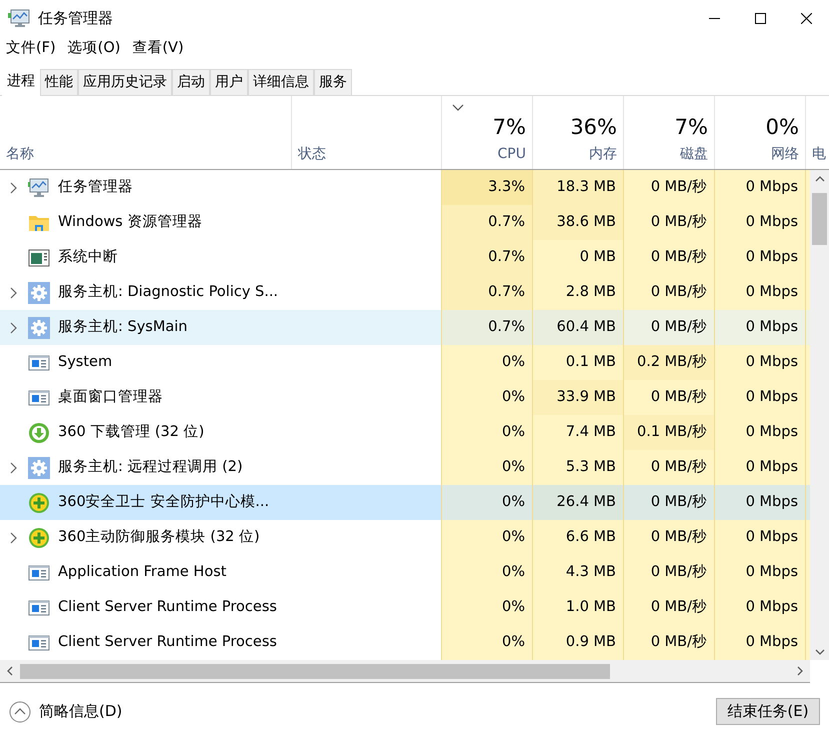  Describe the element at coordinates (158, 49) in the screenshot. I see `menu-item: 查看(V)` at that location.